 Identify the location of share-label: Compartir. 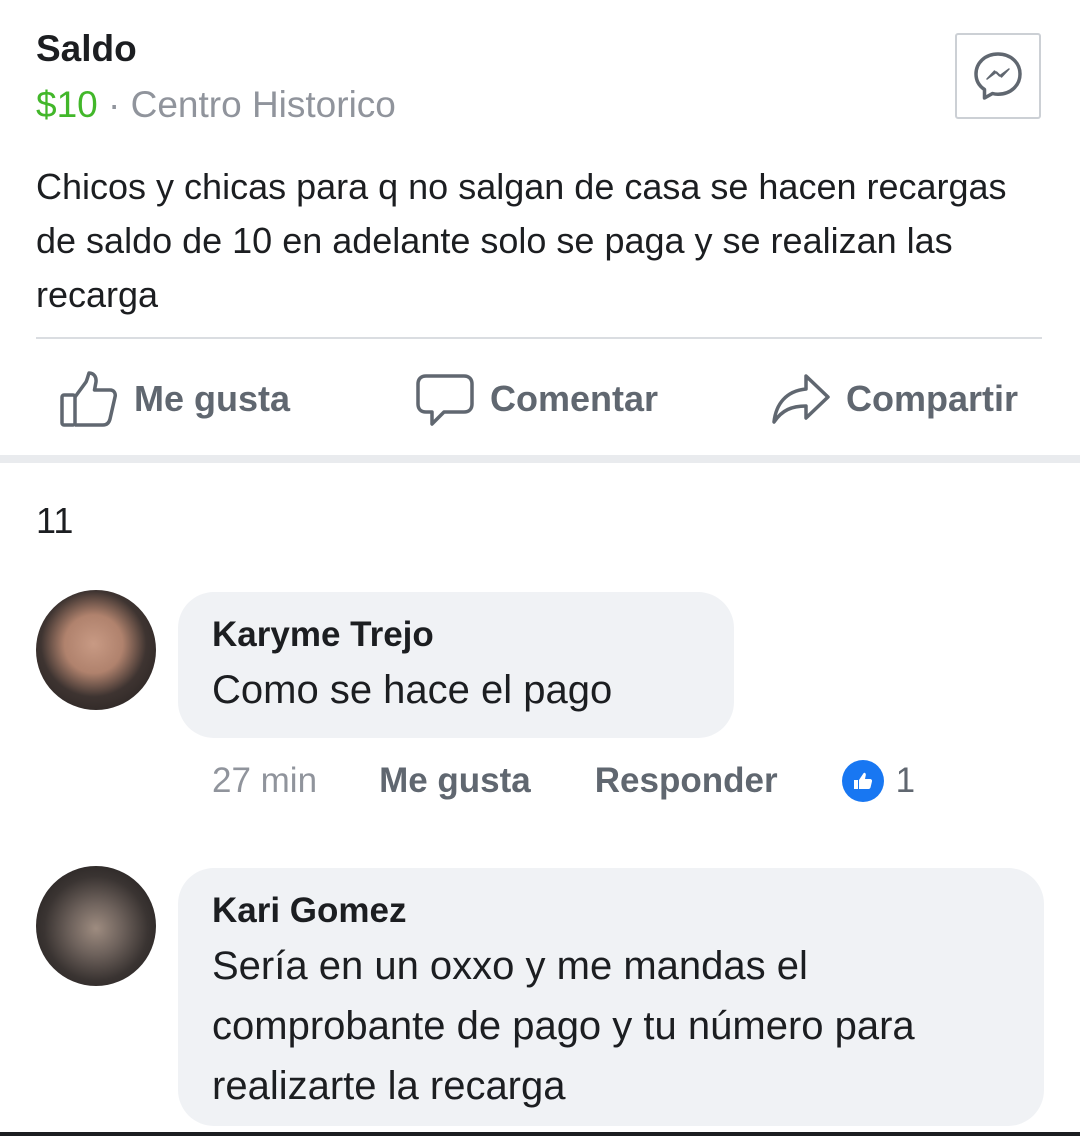
(932, 398).